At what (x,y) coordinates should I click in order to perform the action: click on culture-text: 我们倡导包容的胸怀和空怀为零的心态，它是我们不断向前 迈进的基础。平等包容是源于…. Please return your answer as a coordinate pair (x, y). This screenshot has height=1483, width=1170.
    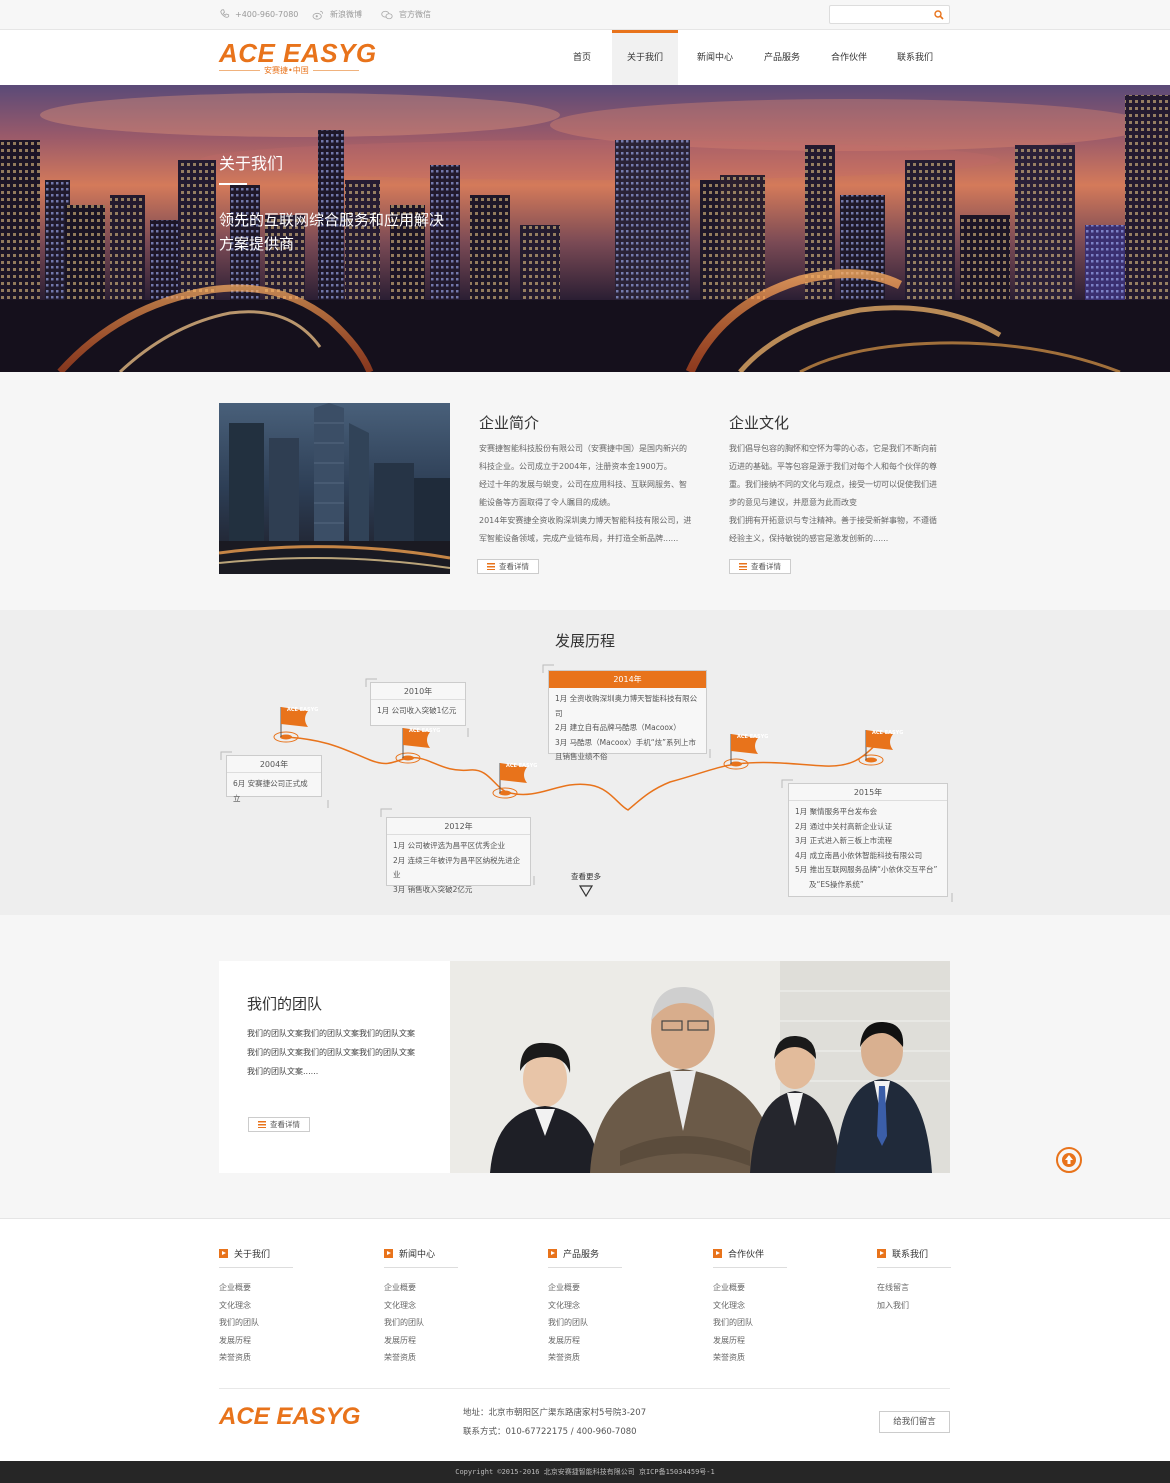
    Looking at the image, I should click on (846, 494).